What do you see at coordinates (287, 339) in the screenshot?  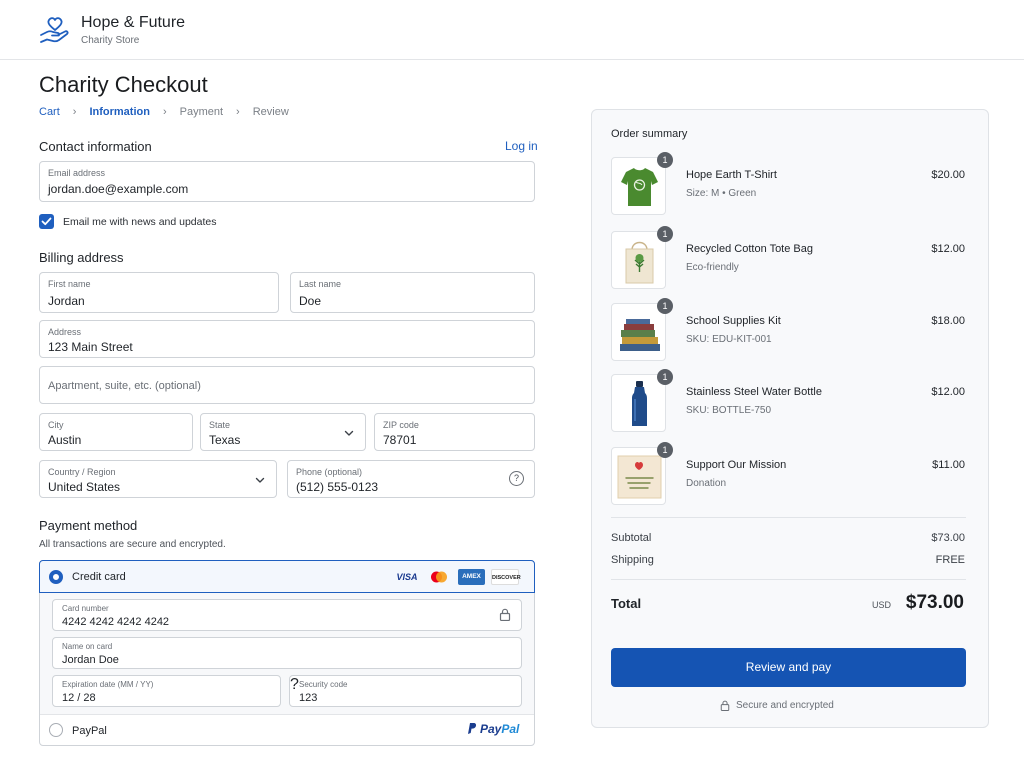 I see `address-field: Address 123 Main Street` at bounding box center [287, 339].